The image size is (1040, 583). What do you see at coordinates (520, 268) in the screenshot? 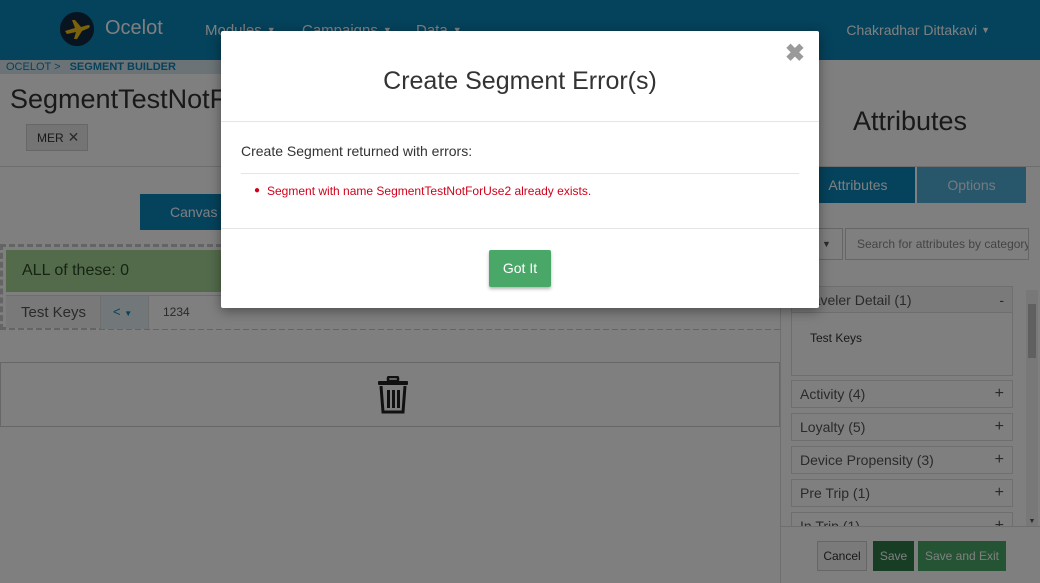
I see `got-it-button: Got It` at bounding box center [520, 268].